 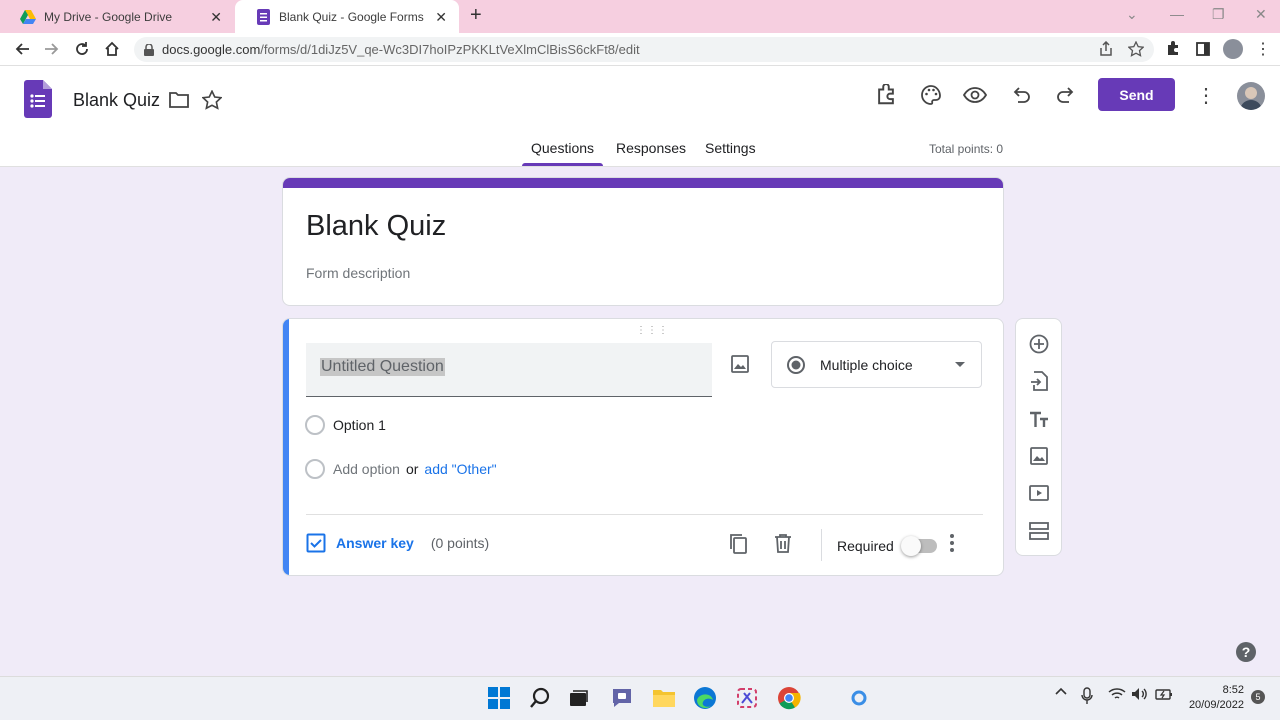 What do you see at coordinates (705, 698) in the screenshot?
I see `edge-browser-icon` at bounding box center [705, 698].